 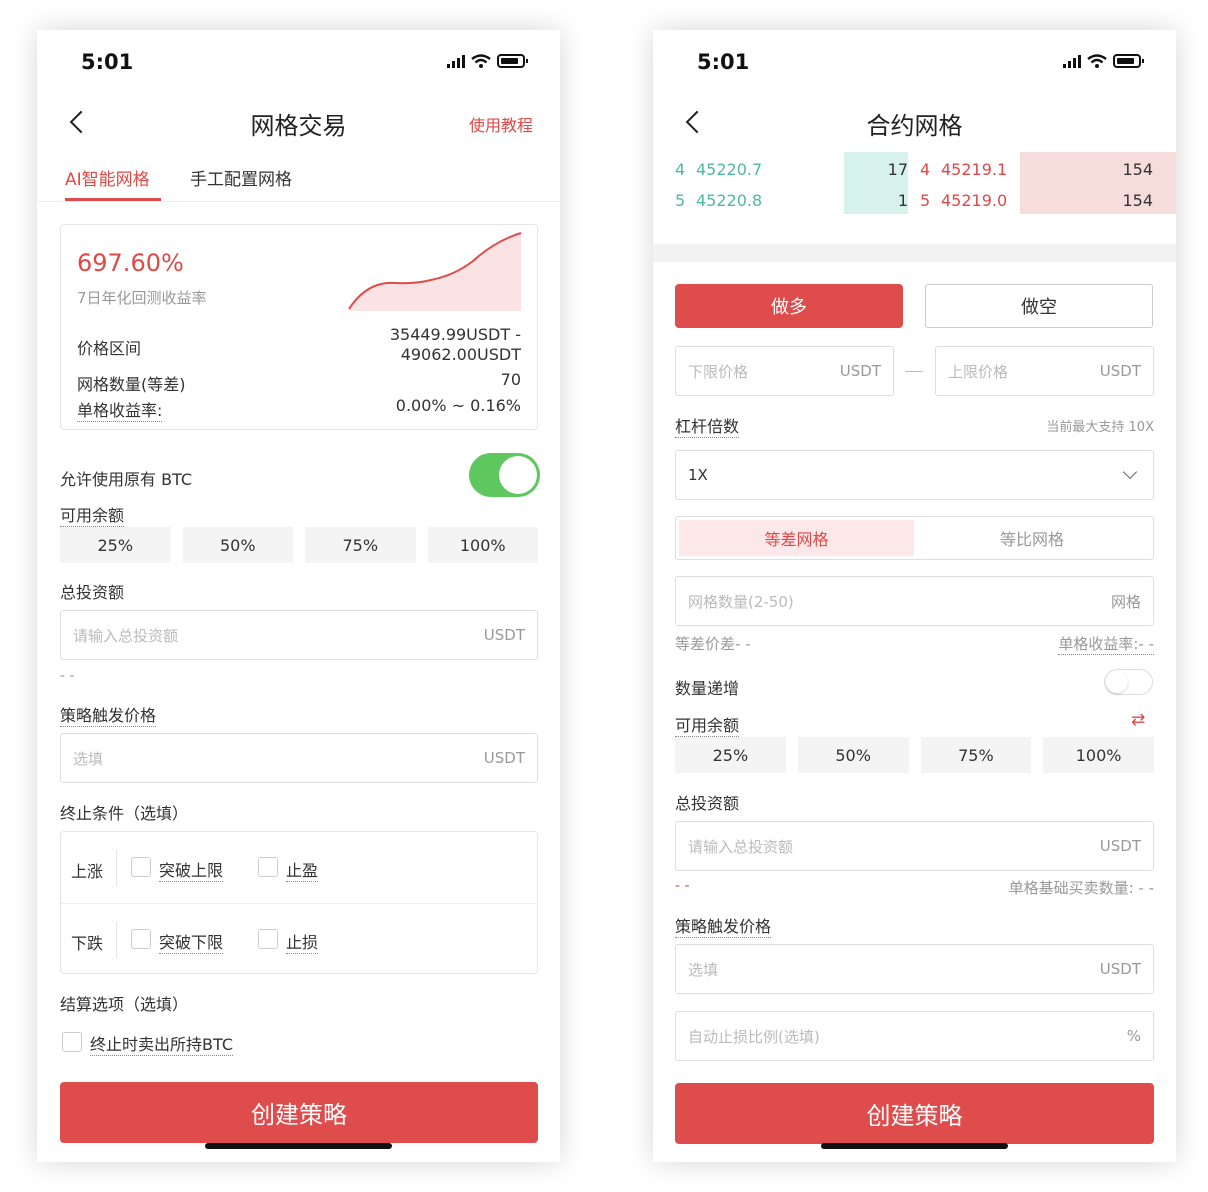 I want to click on signal-icon, so click(x=1072, y=61).